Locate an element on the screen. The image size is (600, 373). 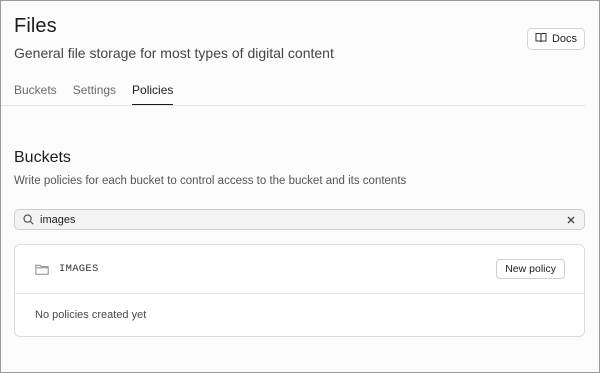
tab-bar: Buckets Settings Policies is located at coordinates (94, 94).